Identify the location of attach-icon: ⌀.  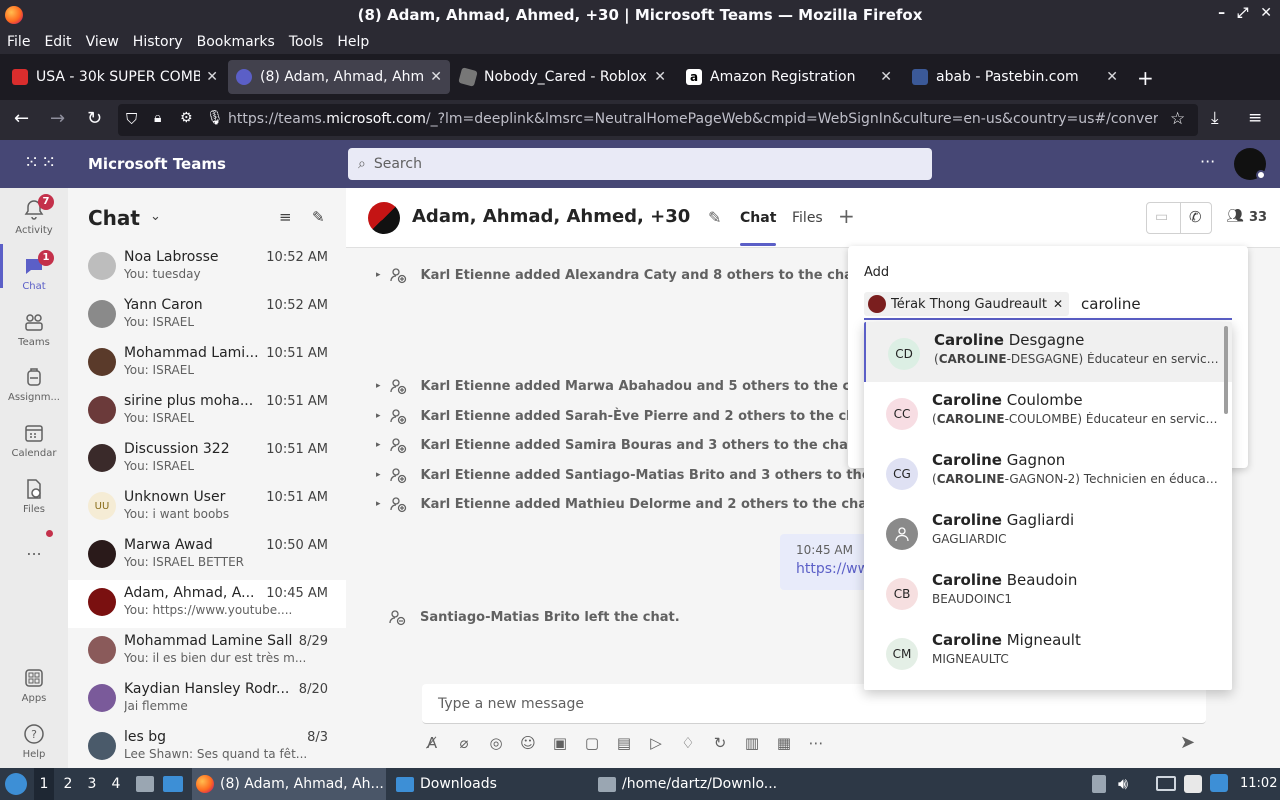
(464, 744).